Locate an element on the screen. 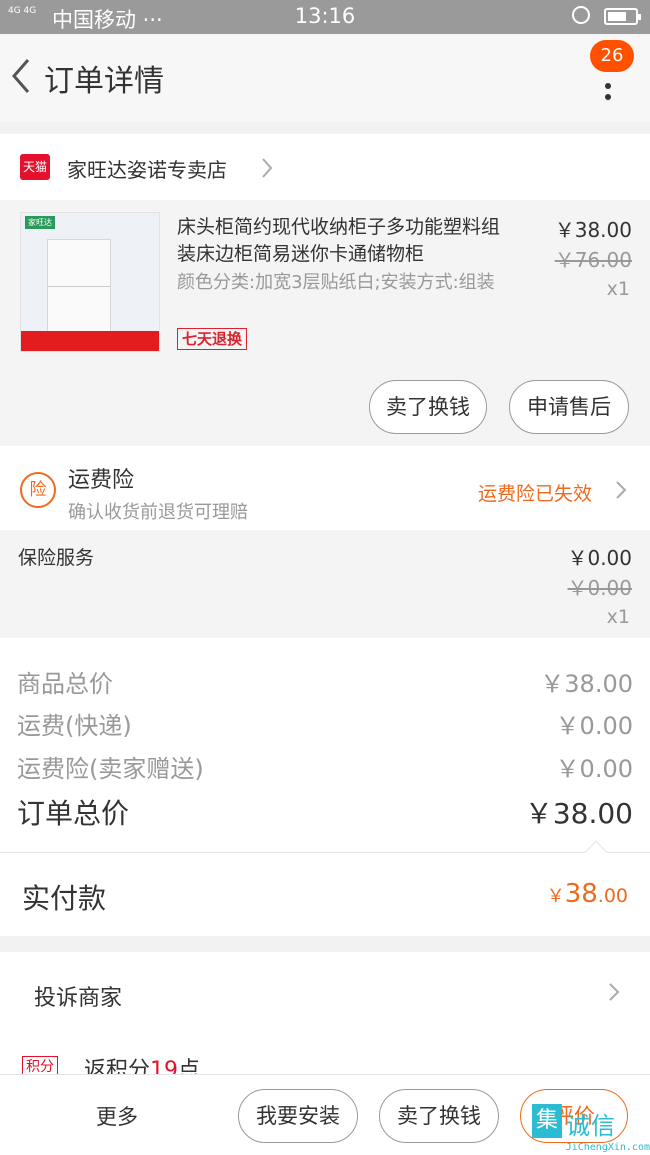 The height and width of the screenshot is (1155, 650). complain-label: 投诉商家 is located at coordinates (78, 996).